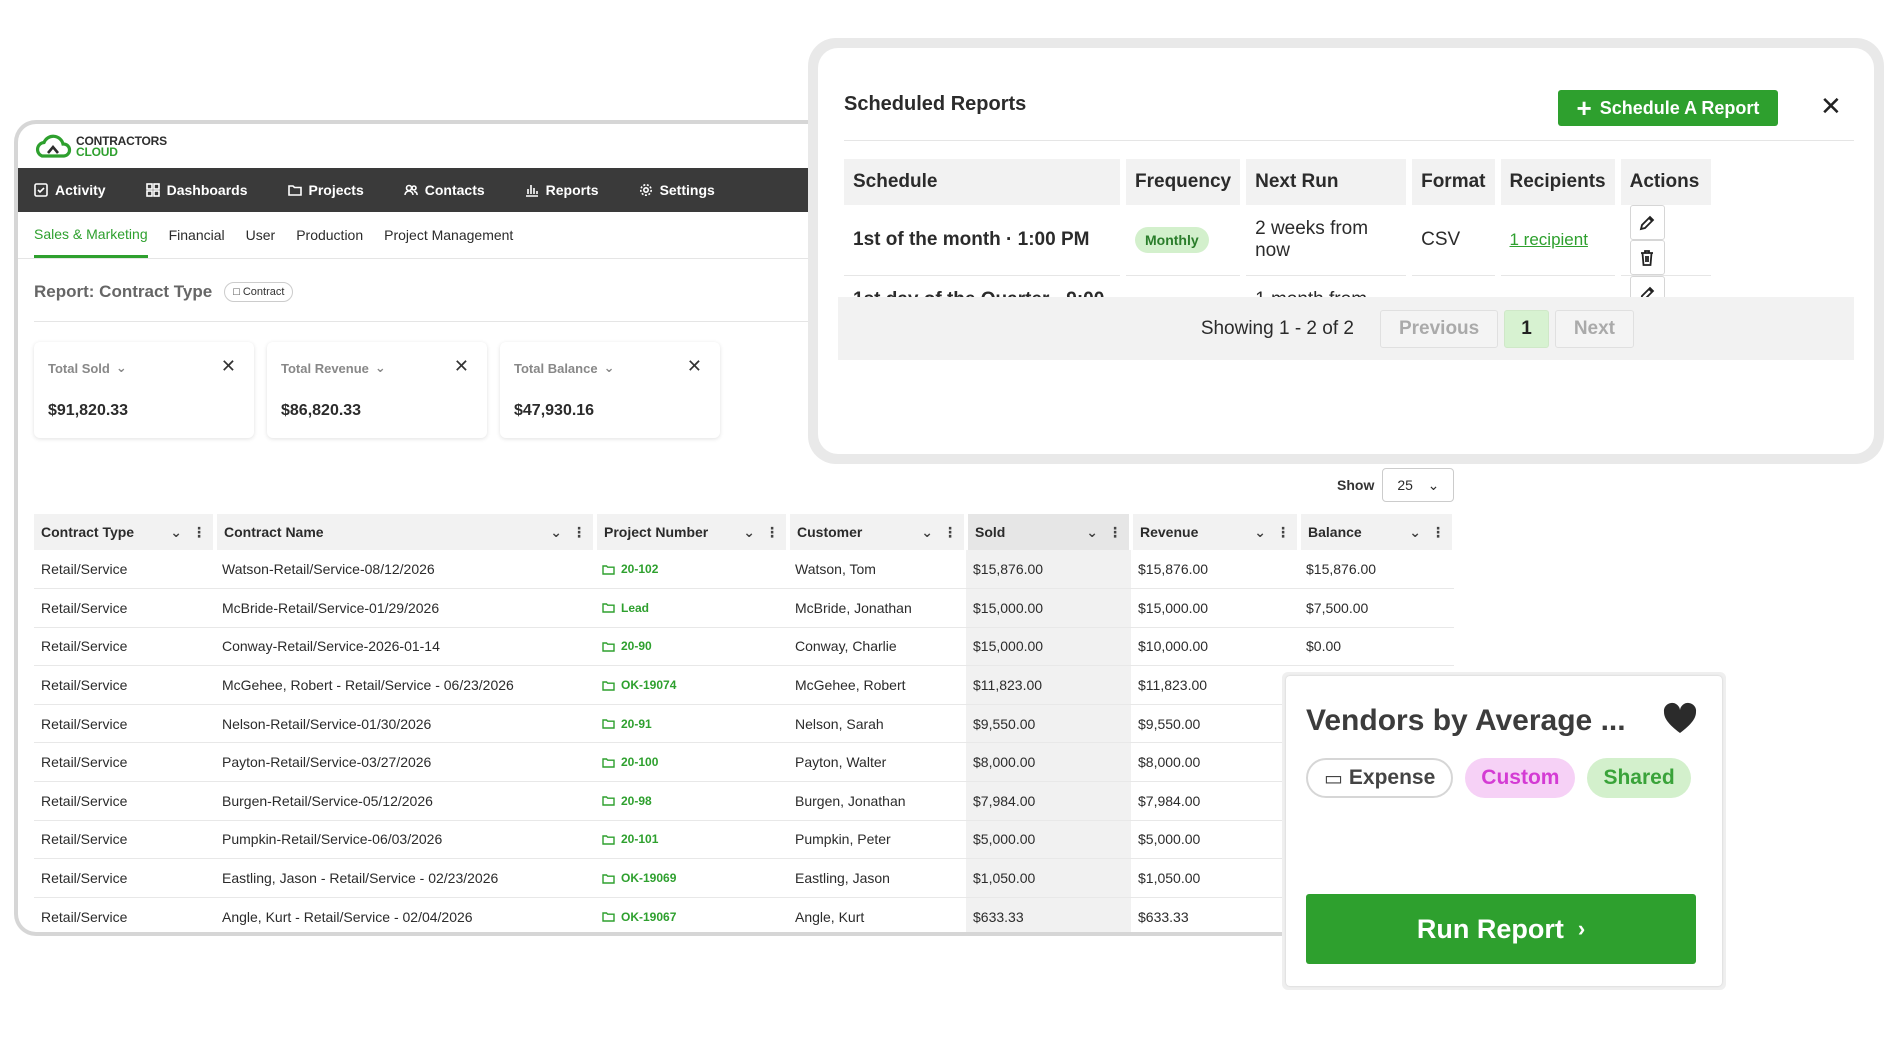  I want to click on edit-button, so click(1647, 222).